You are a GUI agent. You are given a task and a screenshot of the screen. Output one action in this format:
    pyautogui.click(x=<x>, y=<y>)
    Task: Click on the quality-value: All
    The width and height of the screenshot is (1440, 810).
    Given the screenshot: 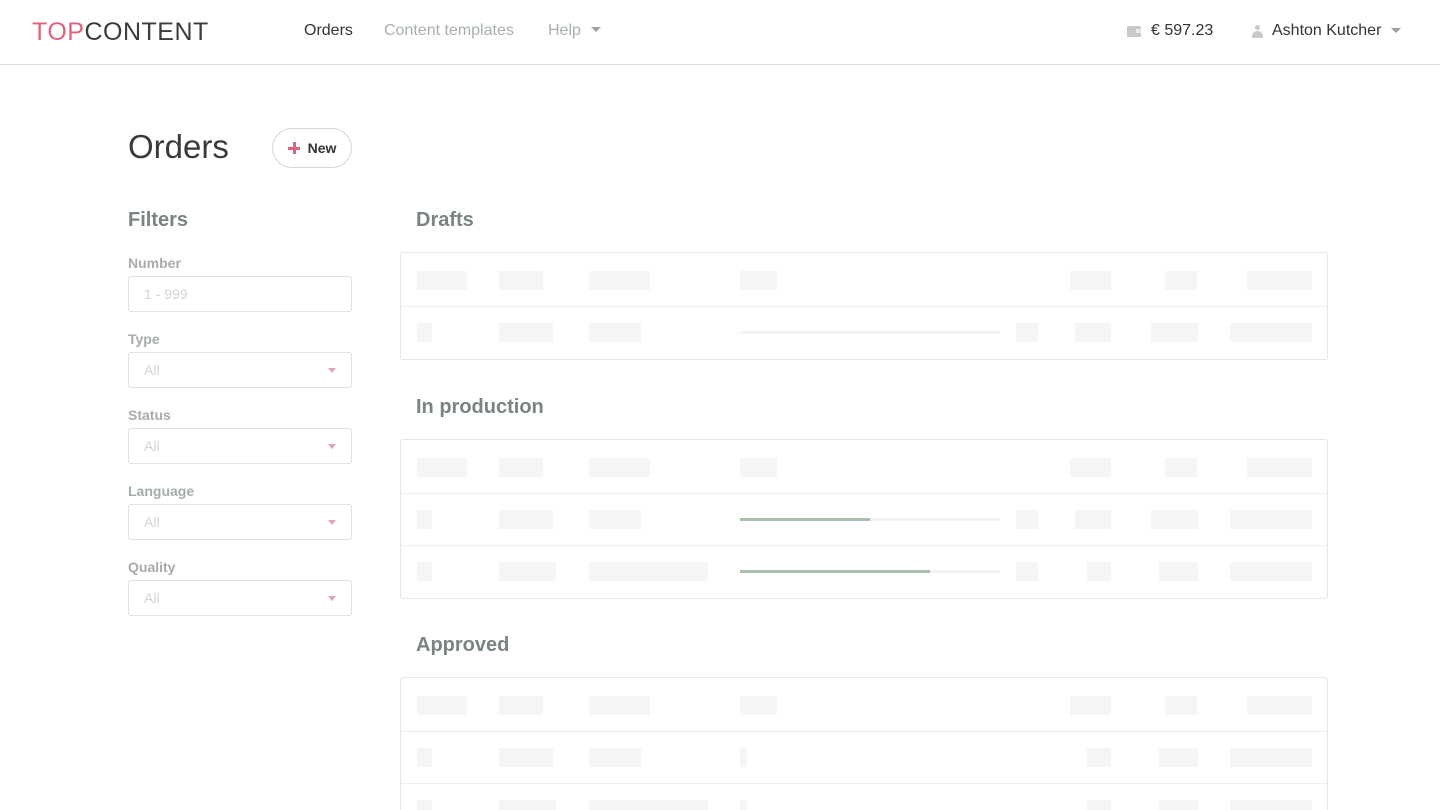 What is the action you would take?
    pyautogui.click(x=152, y=598)
    